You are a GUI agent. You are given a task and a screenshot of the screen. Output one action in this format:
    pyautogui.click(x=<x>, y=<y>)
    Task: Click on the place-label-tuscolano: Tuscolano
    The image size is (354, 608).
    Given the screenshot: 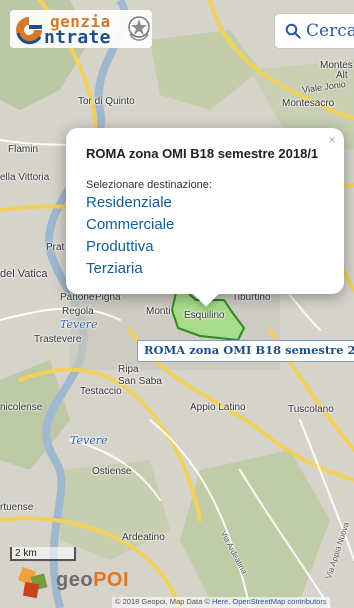 What is the action you would take?
    pyautogui.click(x=311, y=409)
    